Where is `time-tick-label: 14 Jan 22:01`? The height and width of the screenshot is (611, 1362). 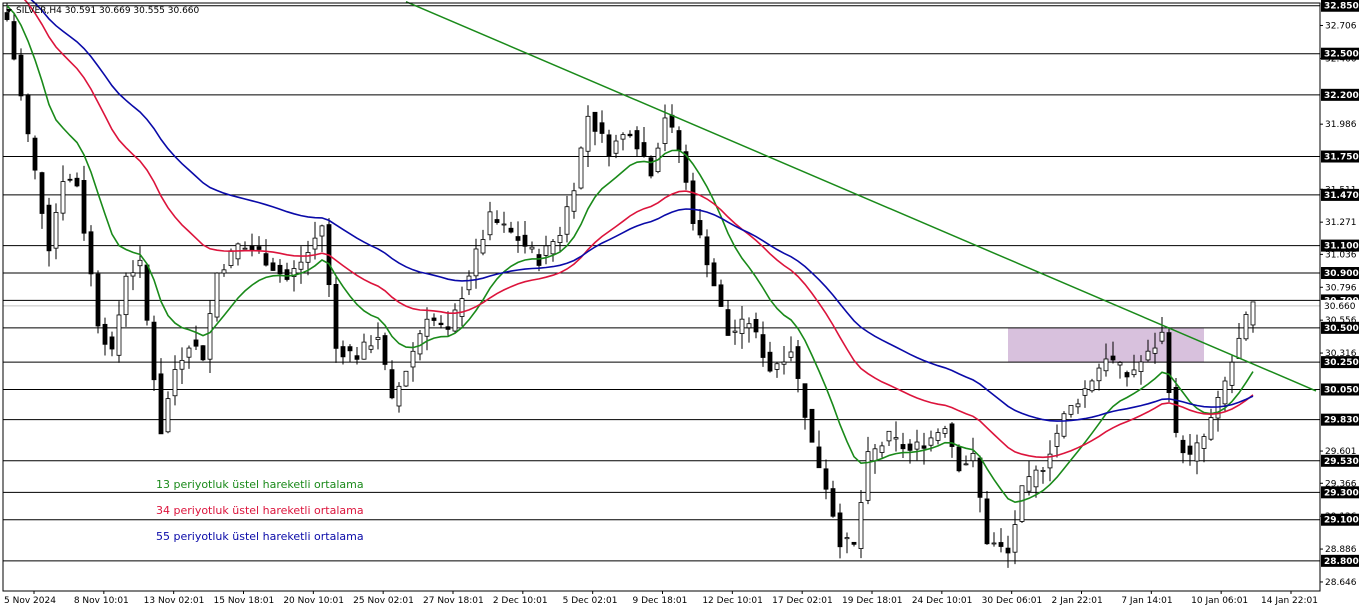
time-tick-label: 14 Jan 22:01 is located at coordinates (1289, 601).